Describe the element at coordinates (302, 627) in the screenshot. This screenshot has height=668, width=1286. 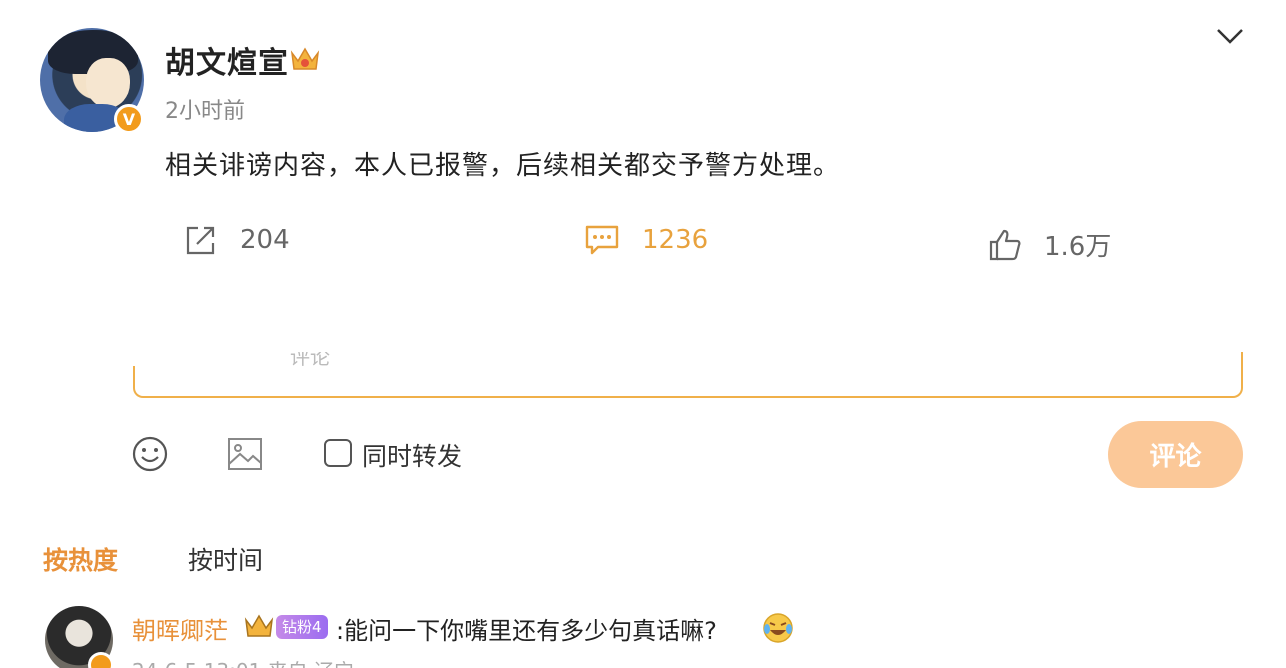
I see `fan-level-badge: 钻粉4` at that location.